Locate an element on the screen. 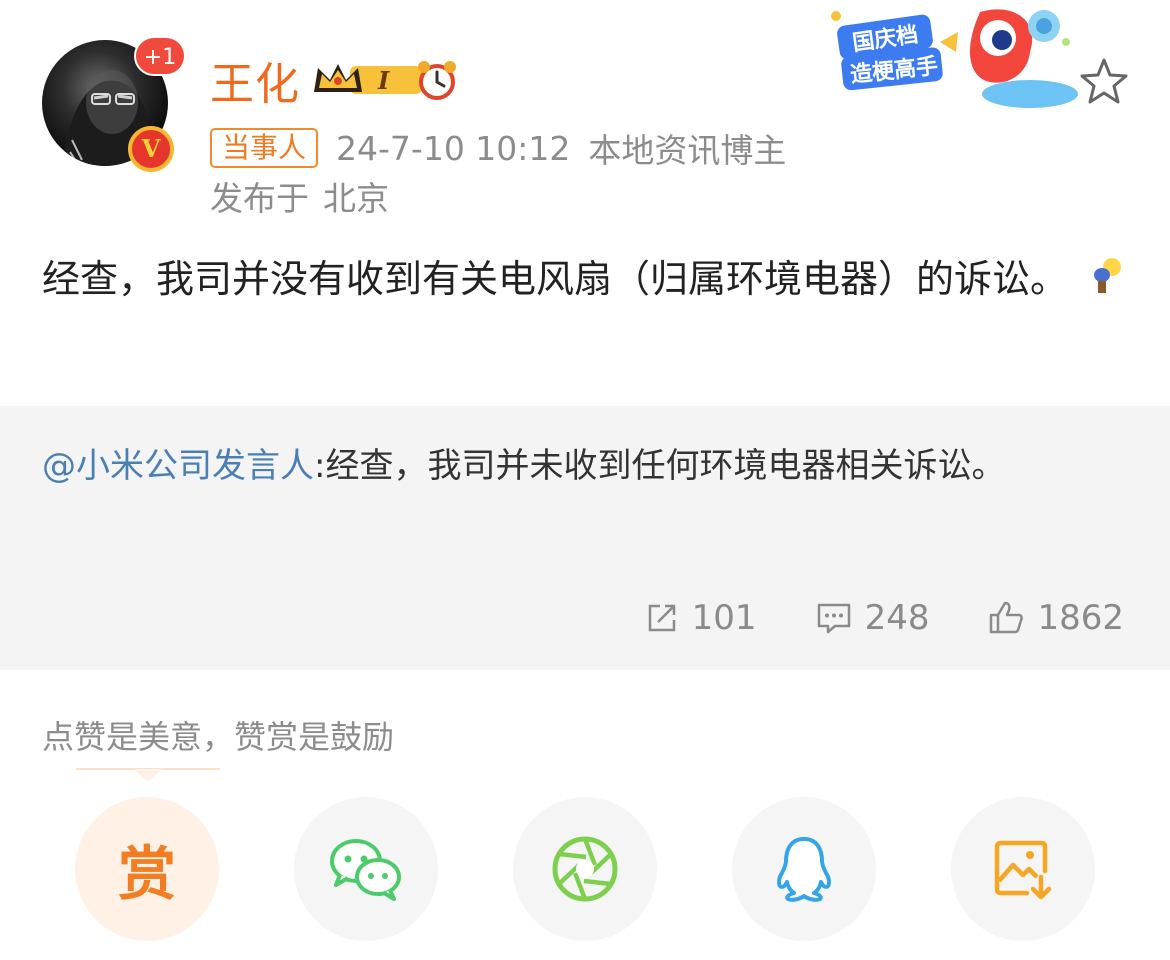 The width and height of the screenshot is (1170, 960). comment-count: 248 is located at coordinates (897, 618).